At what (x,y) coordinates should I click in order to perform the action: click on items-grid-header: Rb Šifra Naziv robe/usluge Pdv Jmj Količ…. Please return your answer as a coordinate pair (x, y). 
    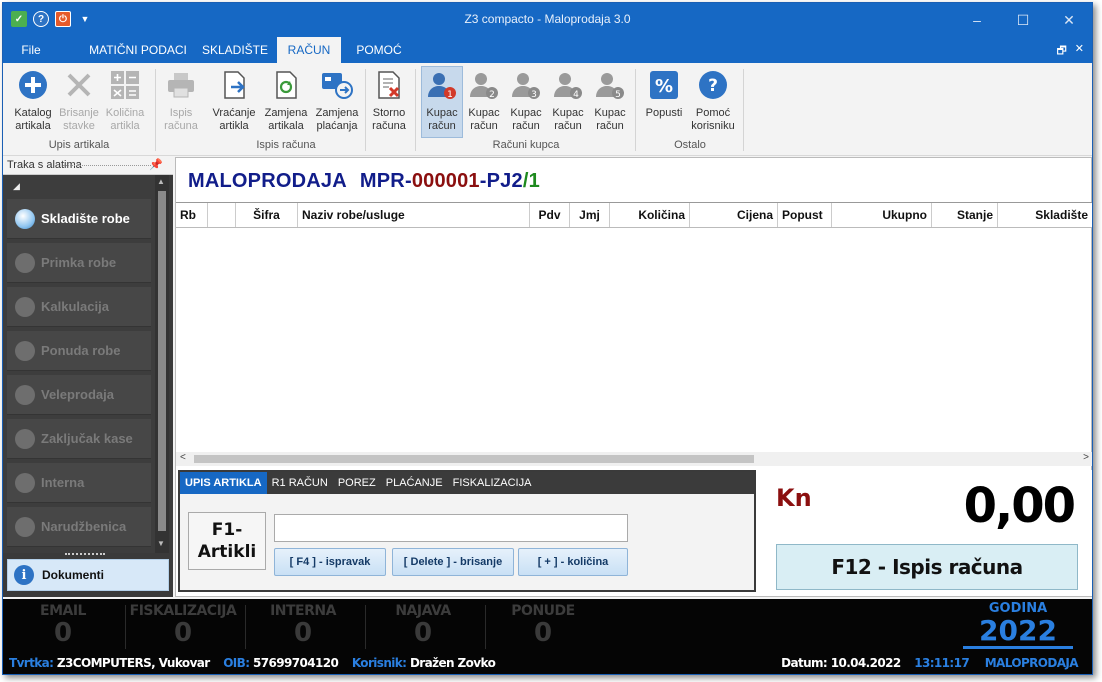
    Looking at the image, I should click on (634, 215).